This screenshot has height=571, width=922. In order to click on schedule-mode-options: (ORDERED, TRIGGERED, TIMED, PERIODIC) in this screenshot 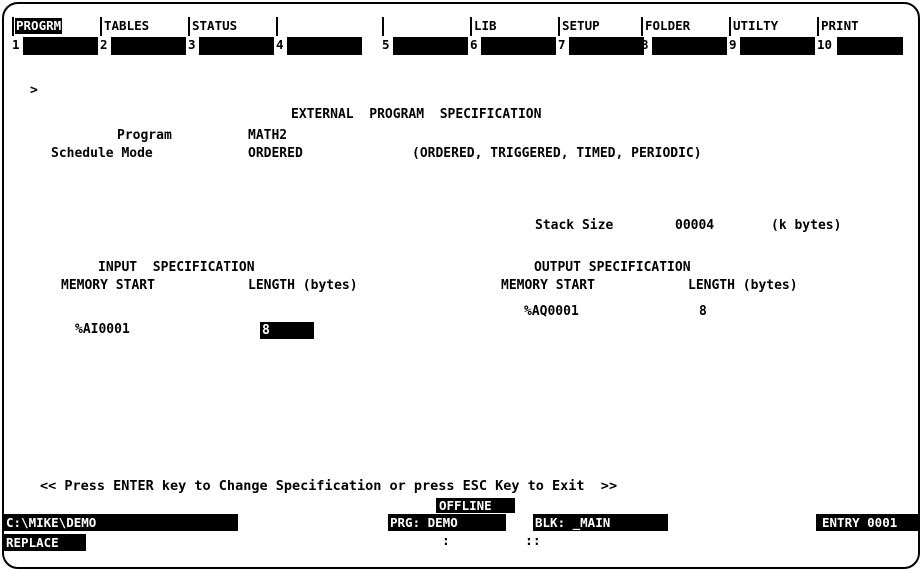, I will do `click(557, 153)`.